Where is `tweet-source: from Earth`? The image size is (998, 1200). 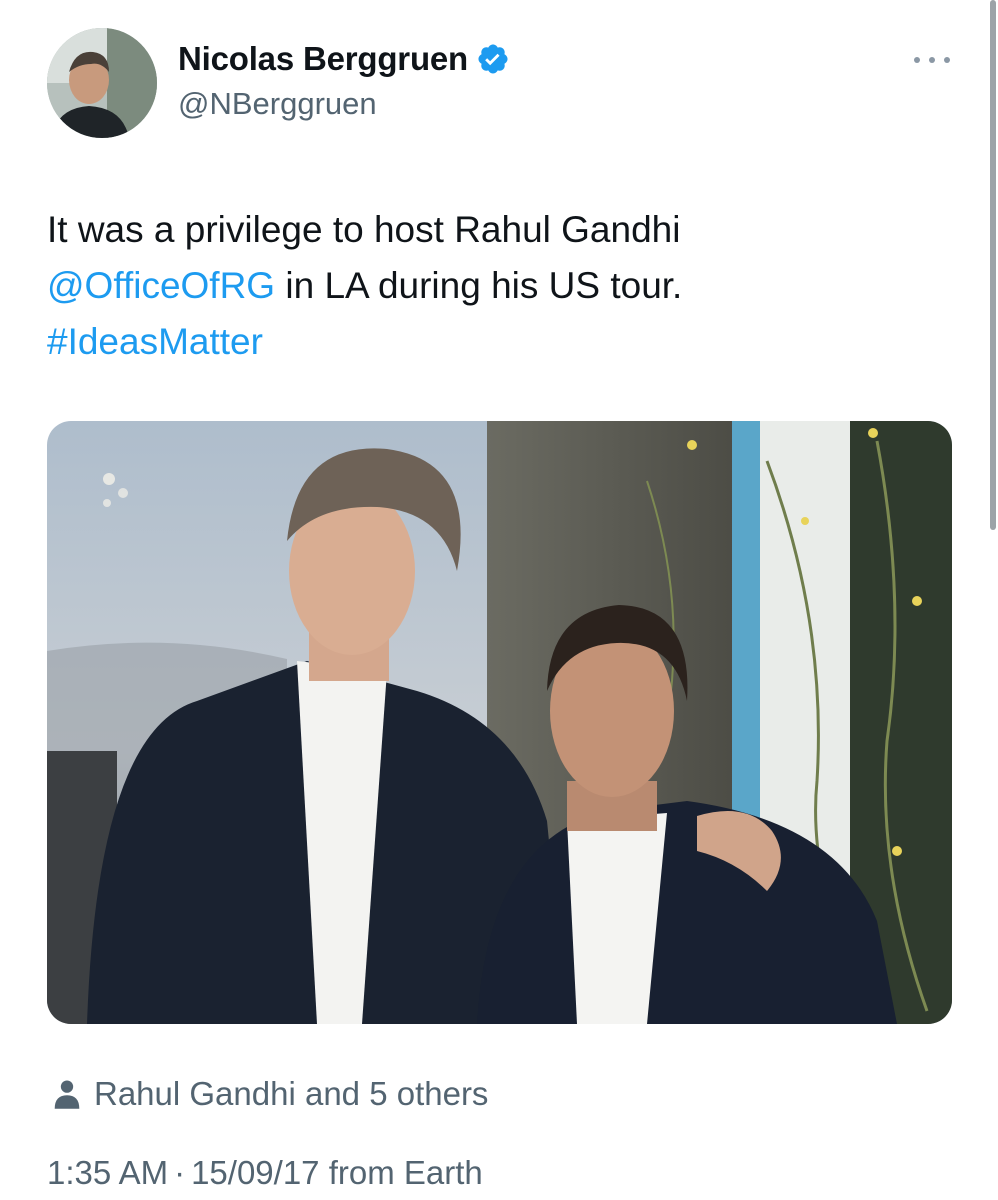 tweet-source: from Earth is located at coordinates (405, 1172).